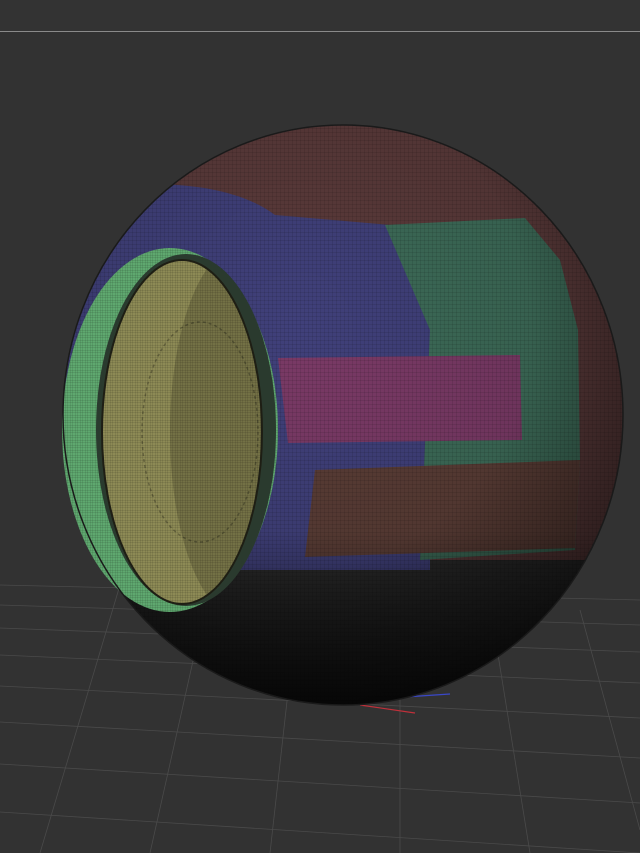 Image resolution: width=640 pixels, height=853 pixels. Describe the element at coordinates (320, 15) in the screenshot. I see `top-toolbar` at that location.